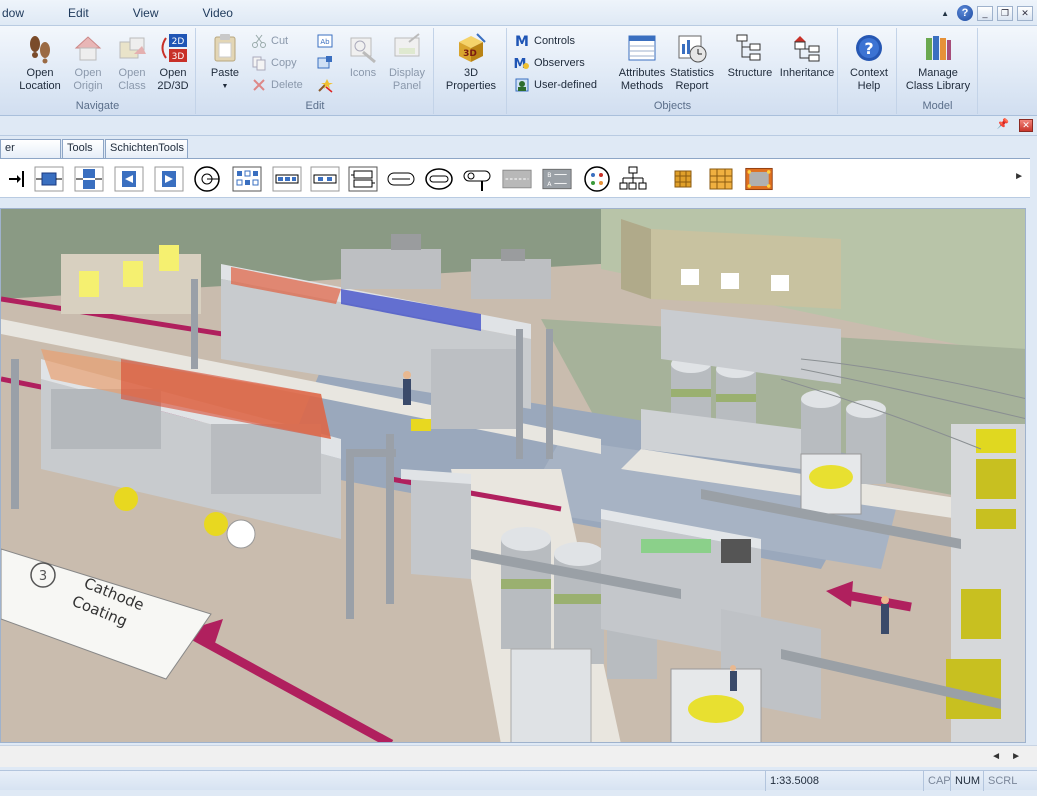 The width and height of the screenshot is (1037, 796). What do you see at coordinates (554, 41) in the screenshot?
I see `controls-label: Controls` at bounding box center [554, 41].